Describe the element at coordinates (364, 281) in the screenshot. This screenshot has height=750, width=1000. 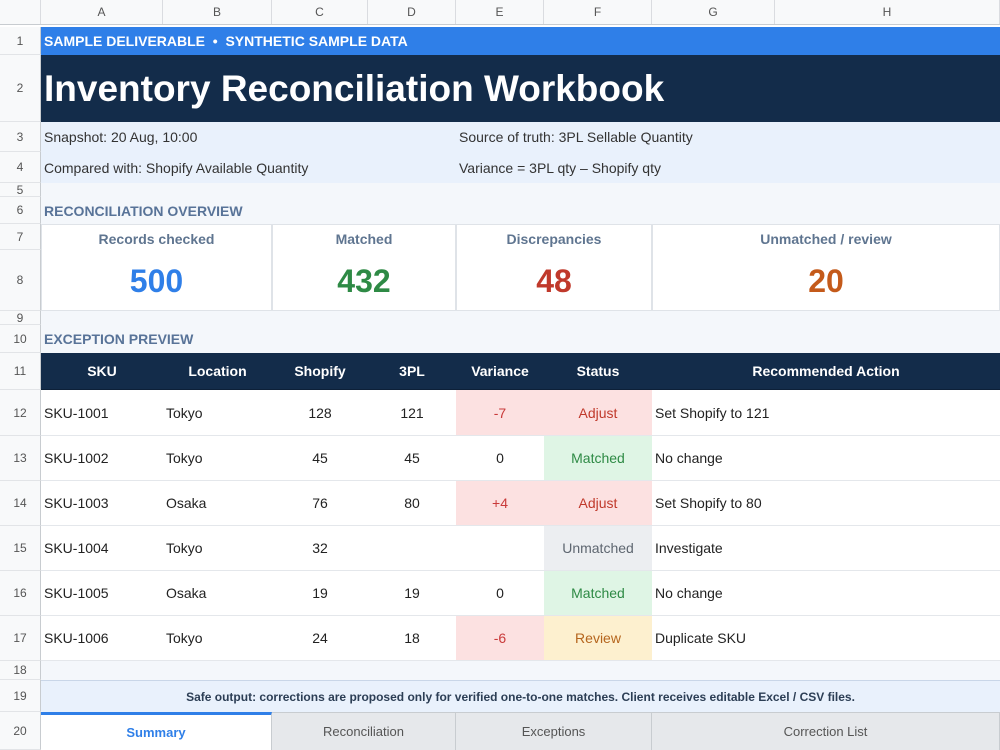
I see `kpi-value: 432` at that location.